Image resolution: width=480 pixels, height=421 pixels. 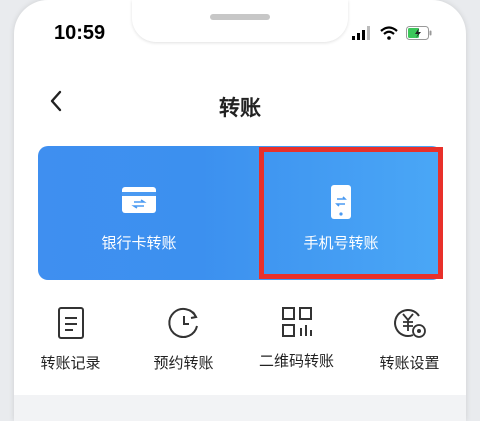 I want to click on record-list-icon, so click(x=70, y=323).